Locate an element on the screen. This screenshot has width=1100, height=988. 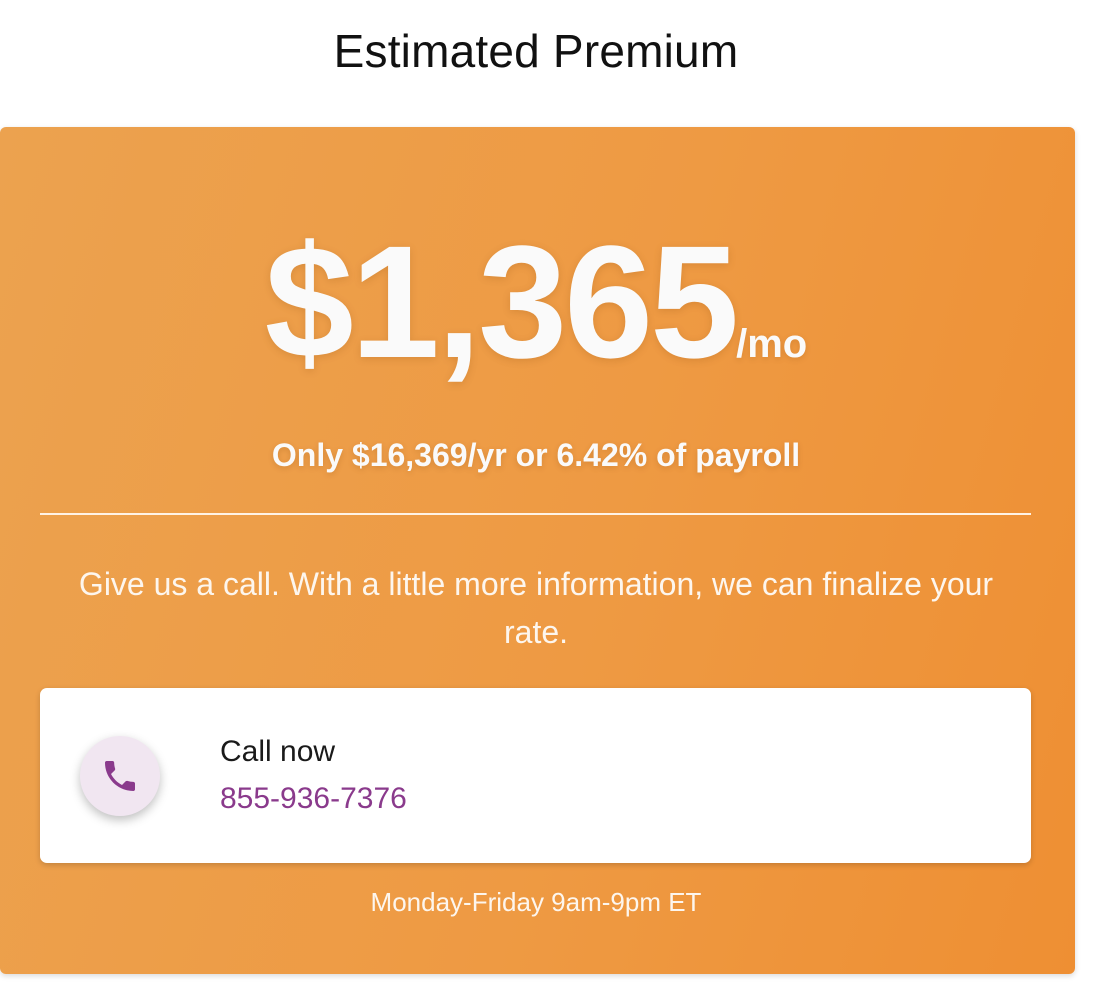
monthly-unit: /mo is located at coordinates (772, 344).